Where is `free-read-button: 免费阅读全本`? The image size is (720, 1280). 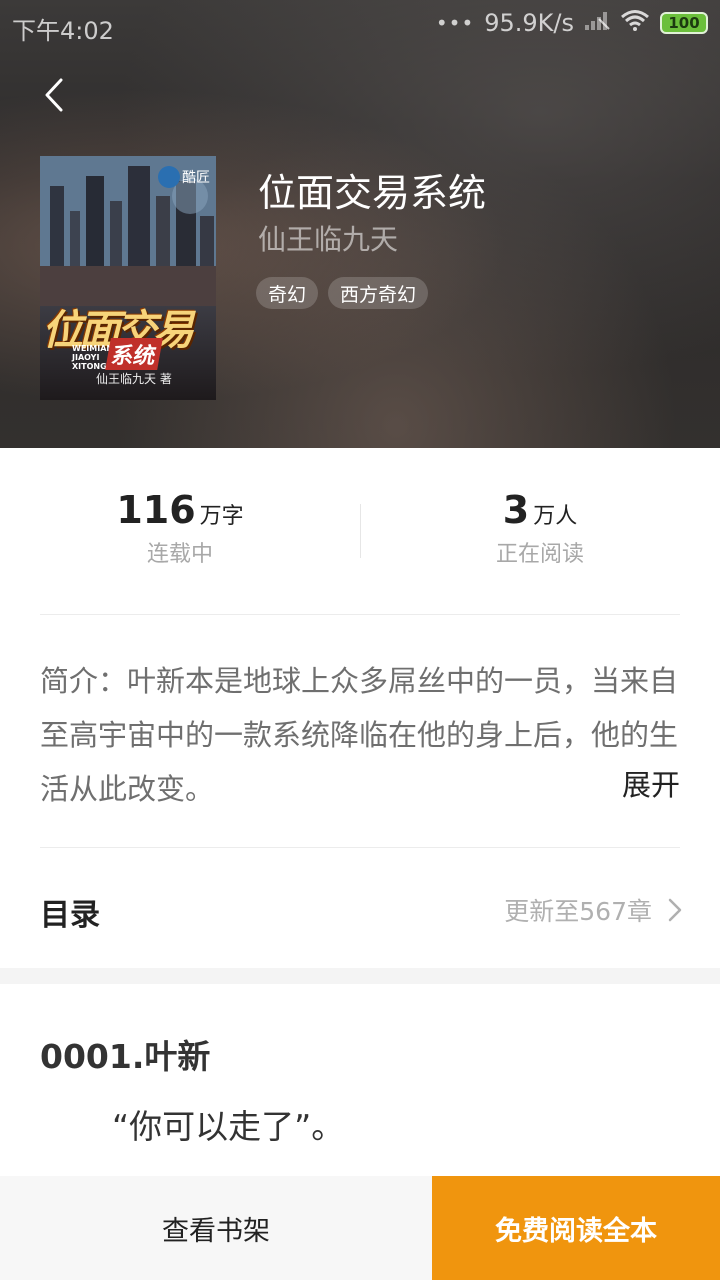 free-read-button: 免费阅读全本 is located at coordinates (576, 1228).